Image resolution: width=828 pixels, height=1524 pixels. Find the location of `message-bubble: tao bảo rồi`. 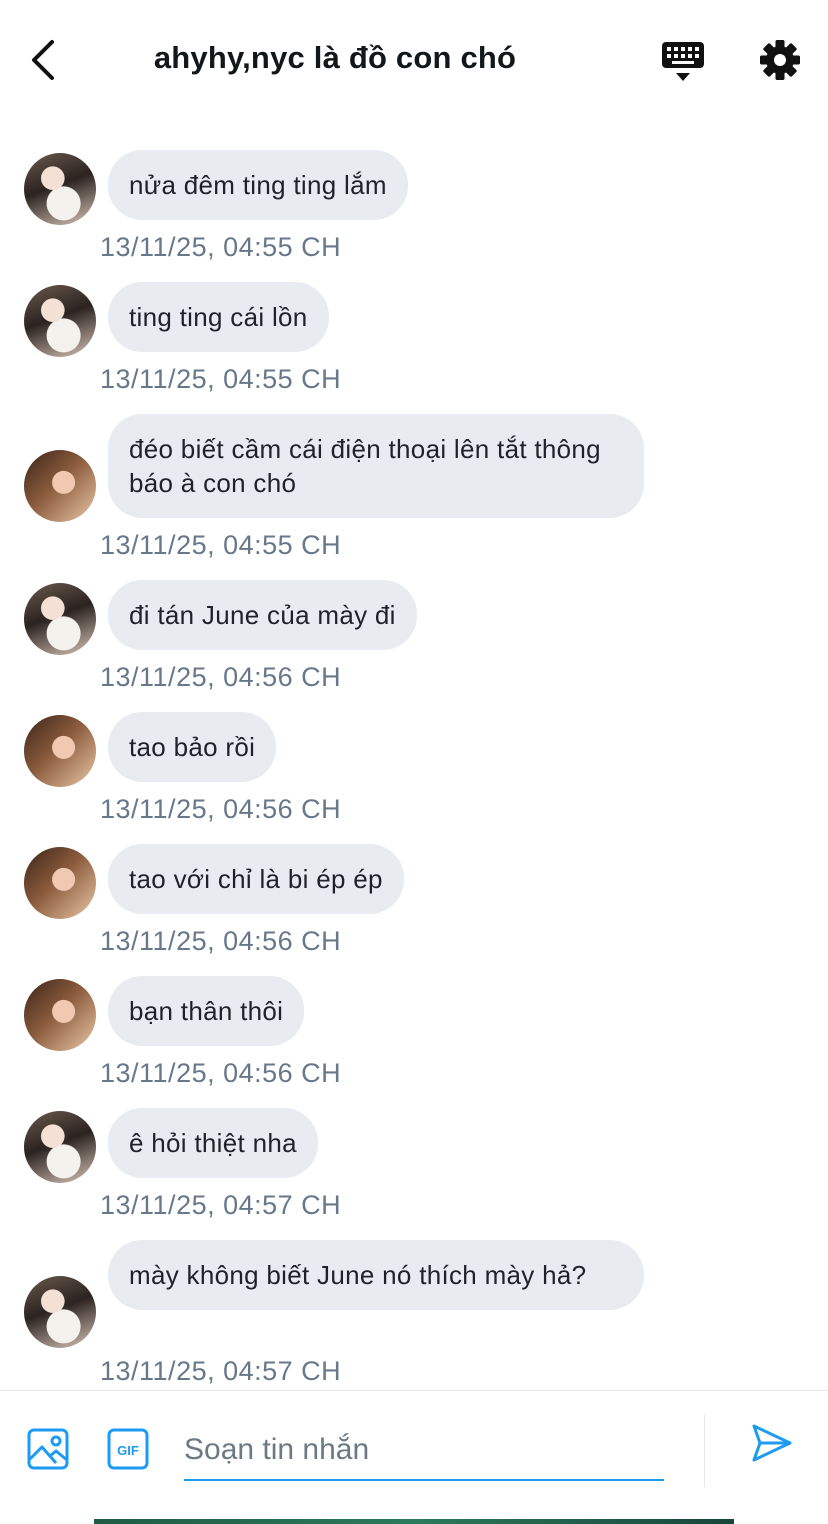

message-bubble: tao bảo rồi is located at coordinates (192, 747).